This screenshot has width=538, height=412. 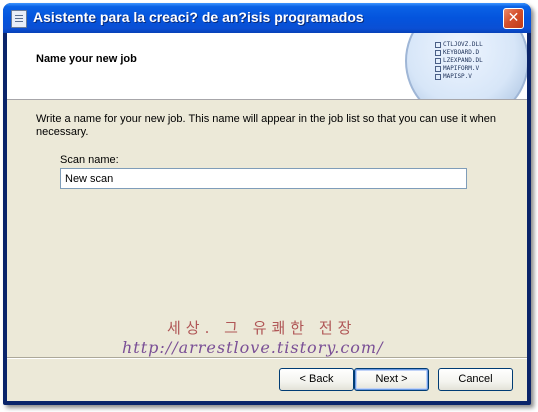 I want to click on close-icon: ✕, so click(x=513, y=18).